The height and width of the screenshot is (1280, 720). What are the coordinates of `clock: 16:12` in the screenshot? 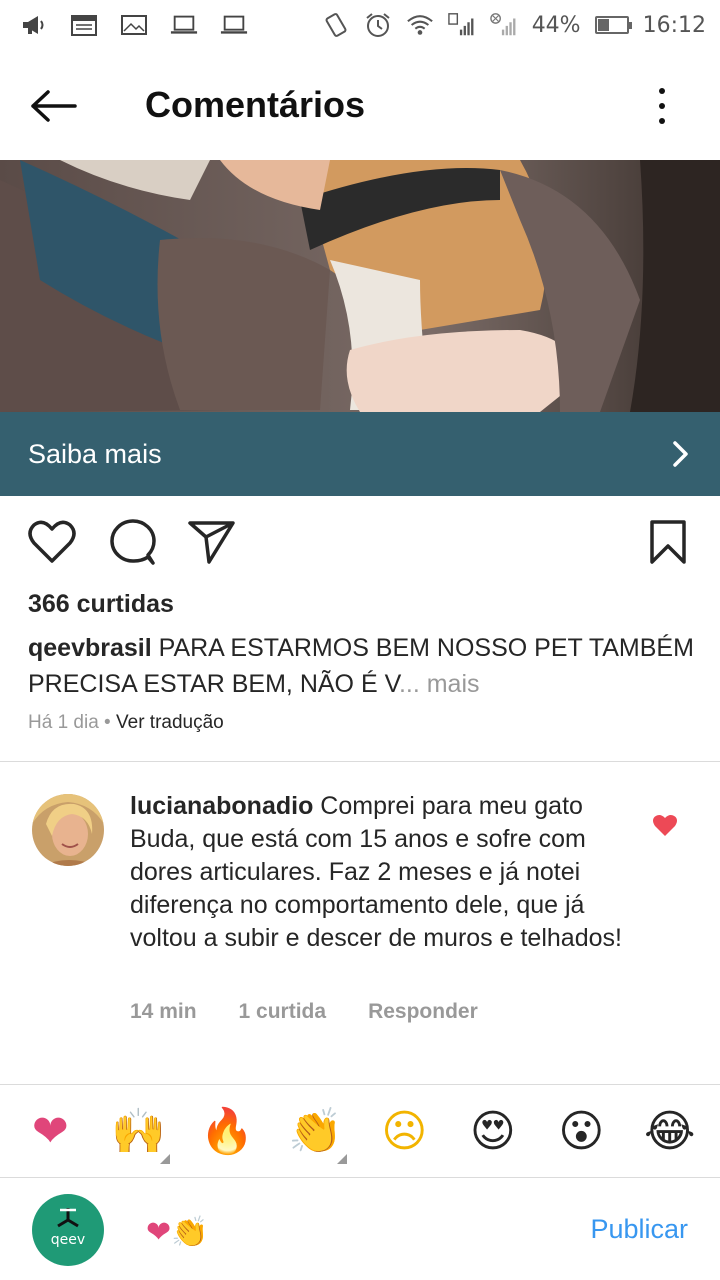 It's located at (674, 25).